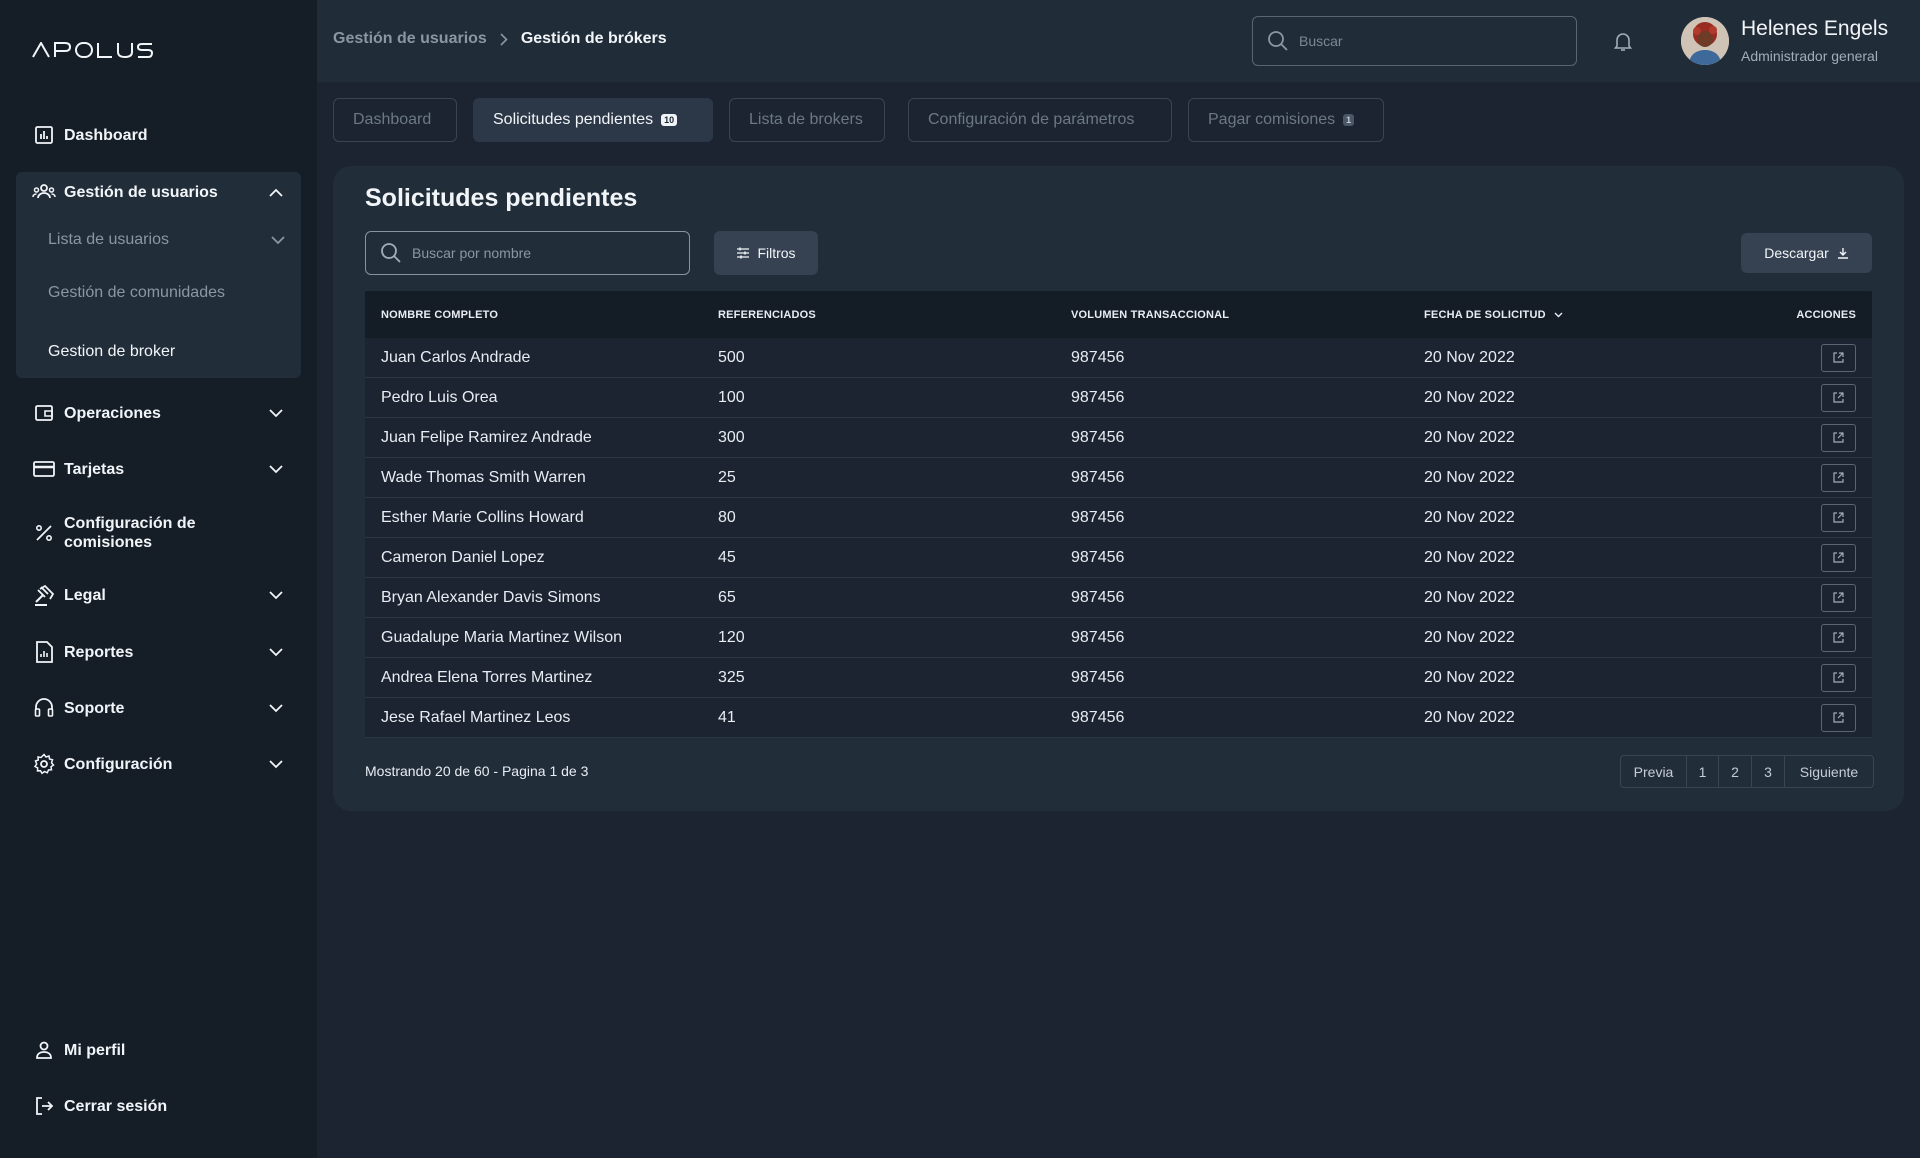  Describe the element at coordinates (1286, 120) in the screenshot. I see `tab-pay-commissions: Pagar comisiones 1` at that location.